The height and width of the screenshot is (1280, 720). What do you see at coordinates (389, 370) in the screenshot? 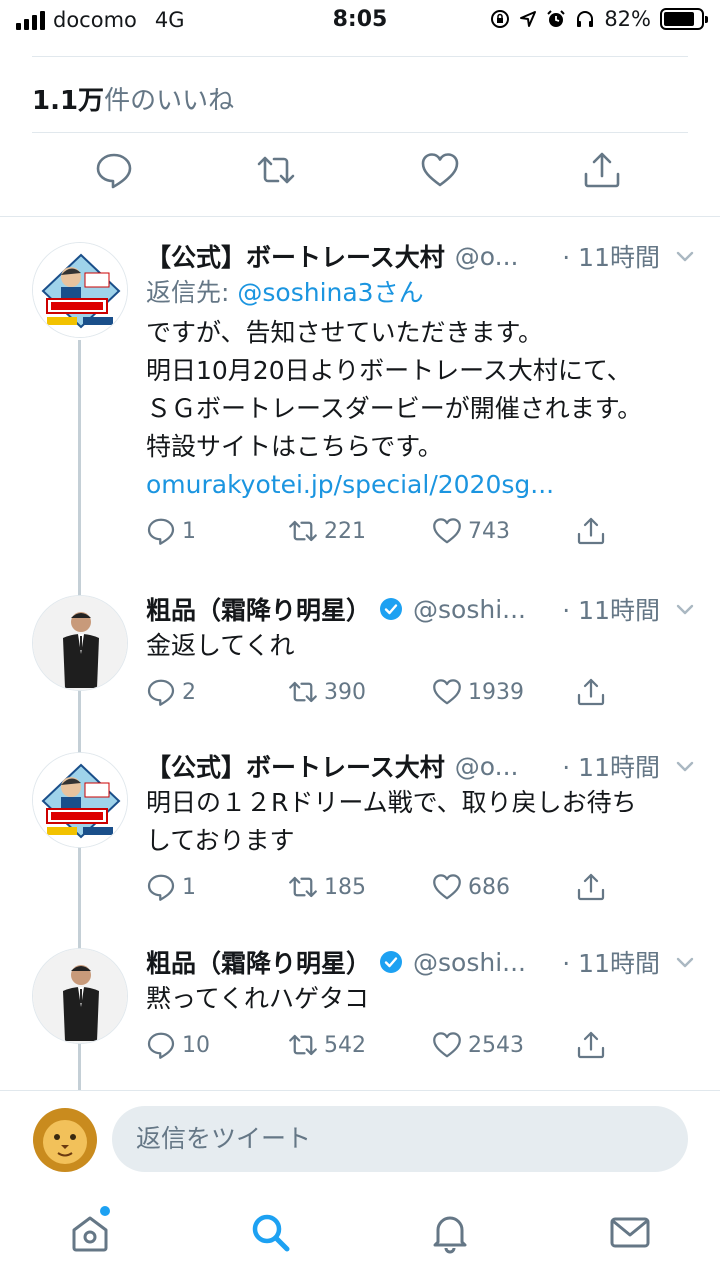
I see `tweet-line: 明日10月20日よりボートレース大村にて、` at bounding box center [389, 370].